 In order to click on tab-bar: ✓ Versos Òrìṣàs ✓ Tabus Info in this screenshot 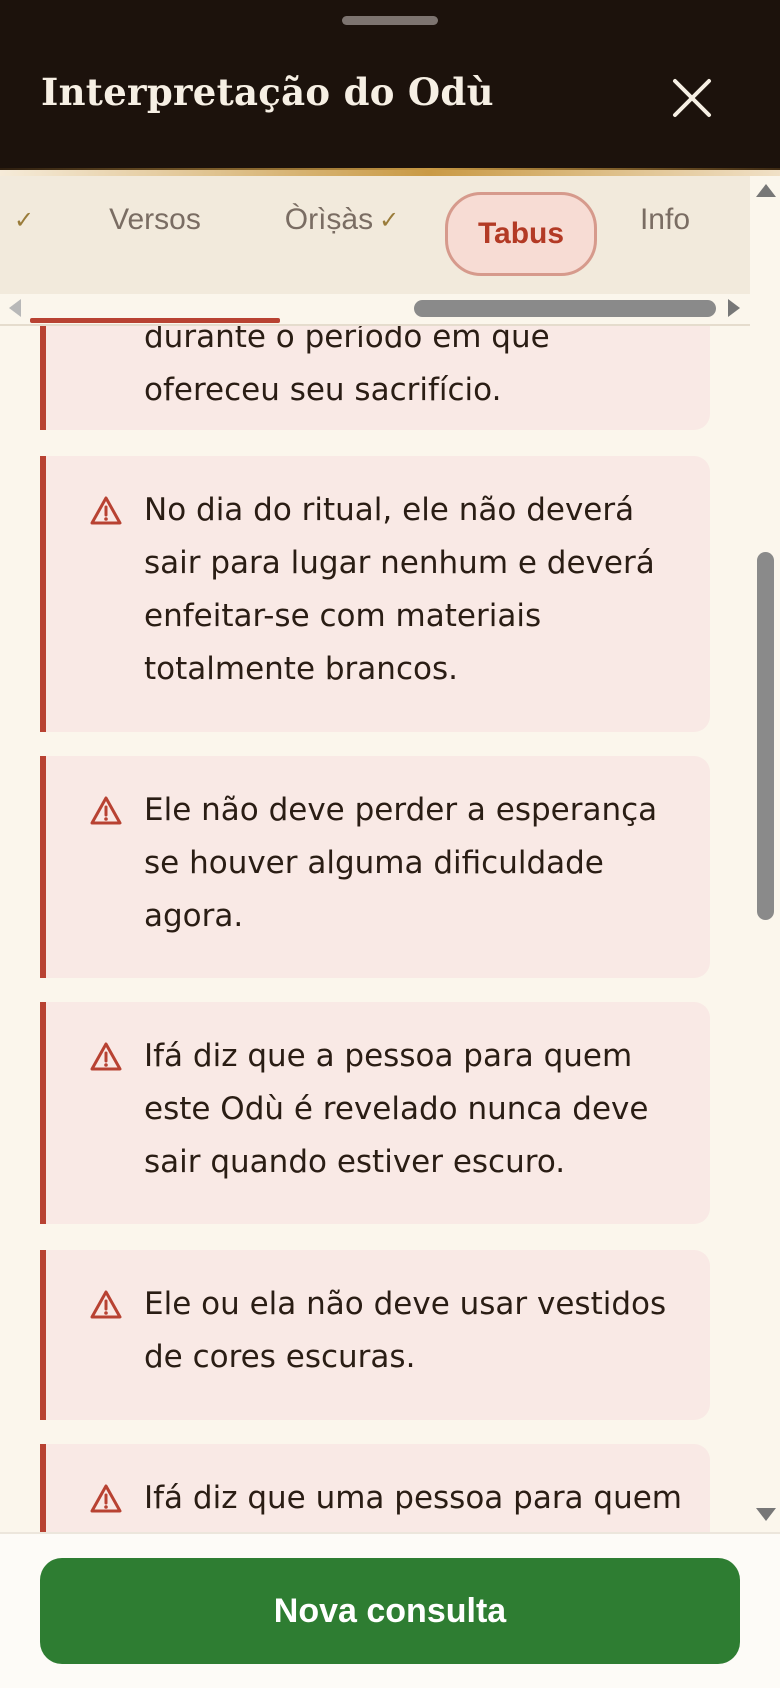, I will do `click(375, 235)`.